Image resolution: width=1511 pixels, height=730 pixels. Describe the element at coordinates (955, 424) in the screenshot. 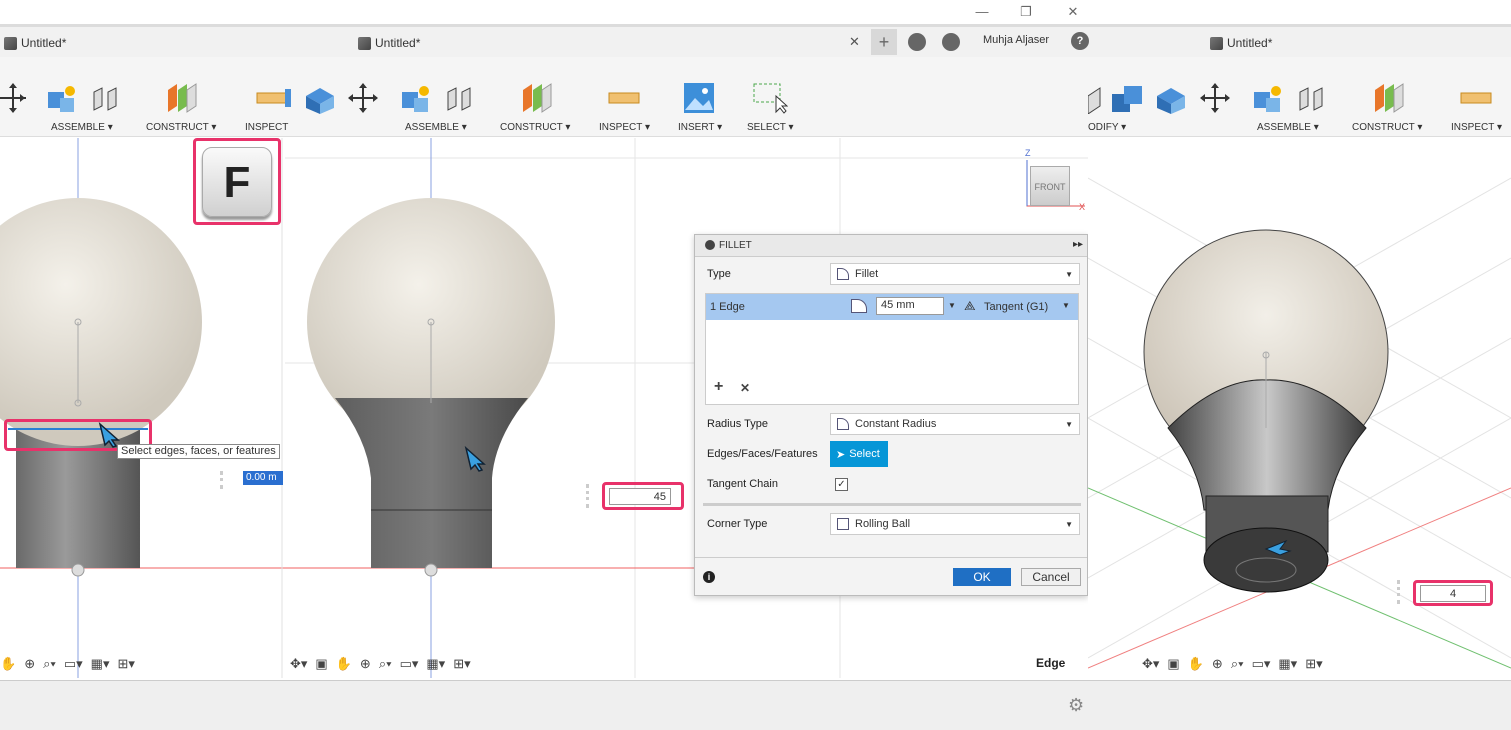

I see `radius-type-select: Constant Radius ▼` at that location.